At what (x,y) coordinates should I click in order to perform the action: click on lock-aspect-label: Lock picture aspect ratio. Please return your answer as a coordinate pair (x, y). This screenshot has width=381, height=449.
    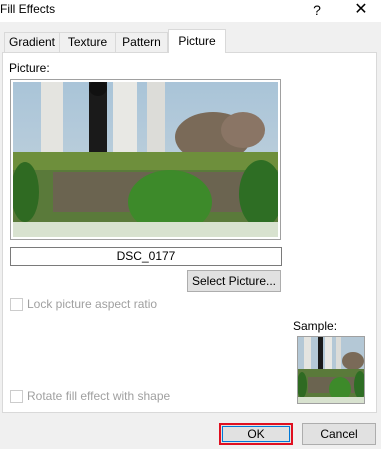
    Looking at the image, I should click on (92, 304).